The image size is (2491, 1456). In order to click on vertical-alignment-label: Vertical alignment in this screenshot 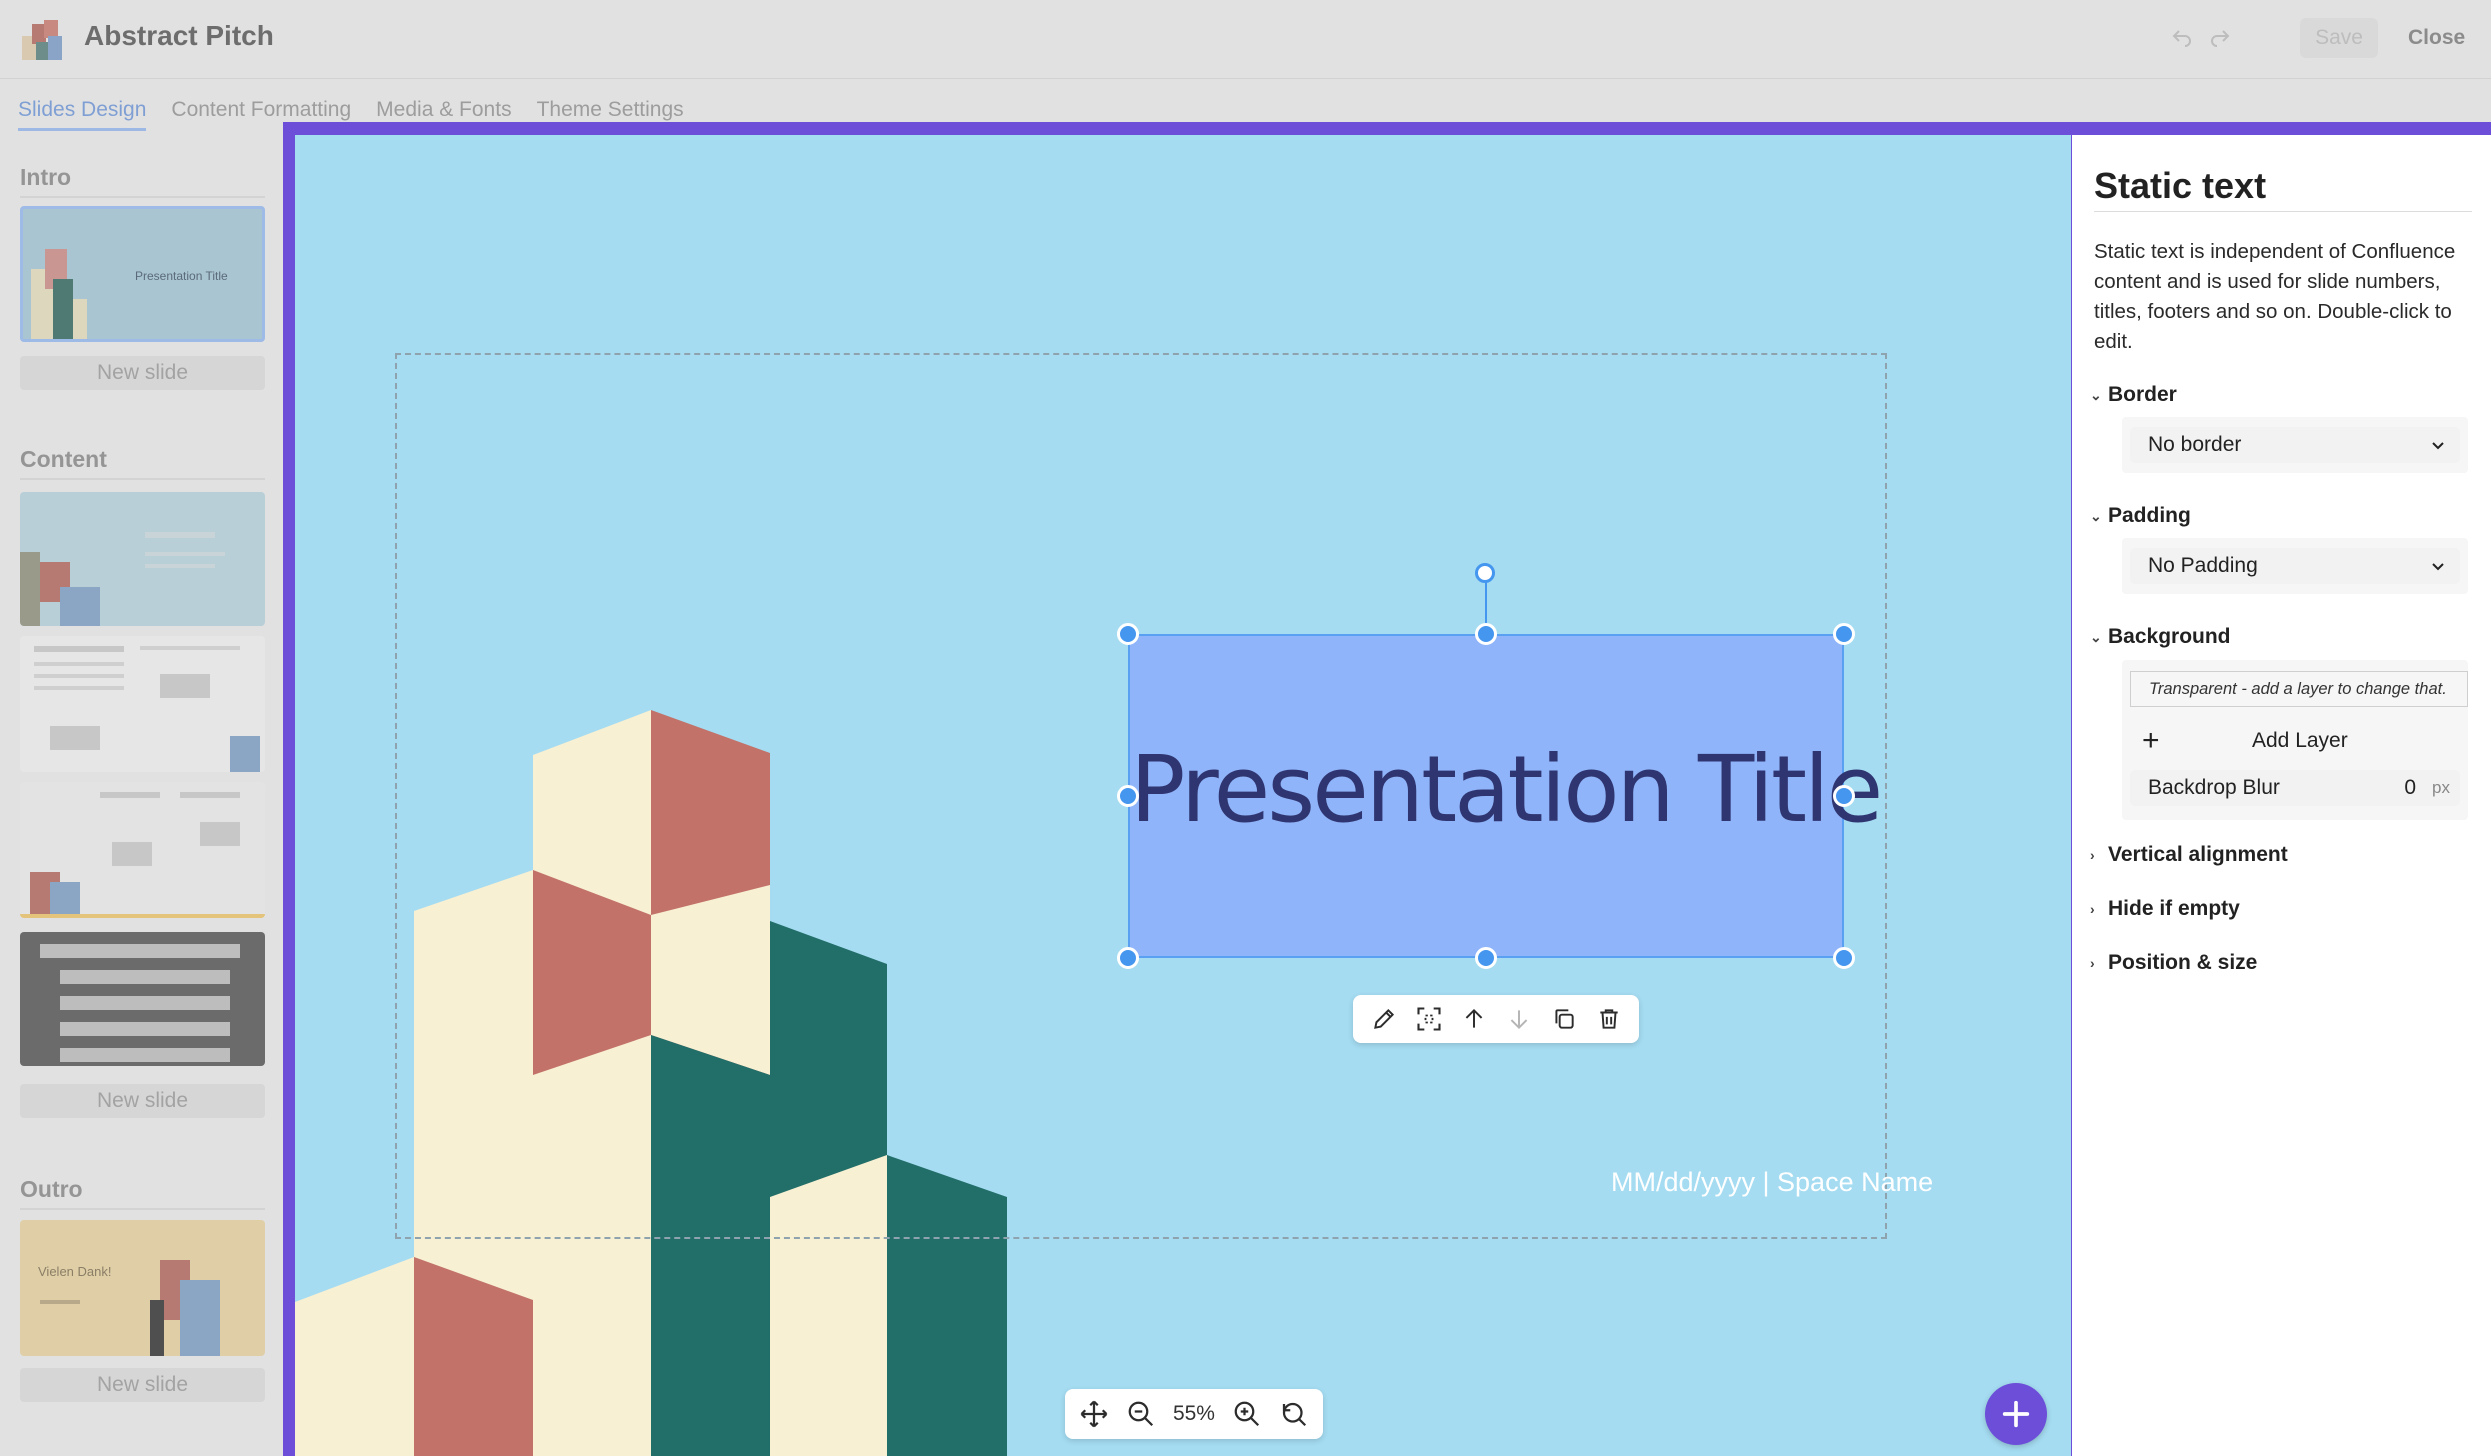, I will do `click(2198, 854)`.